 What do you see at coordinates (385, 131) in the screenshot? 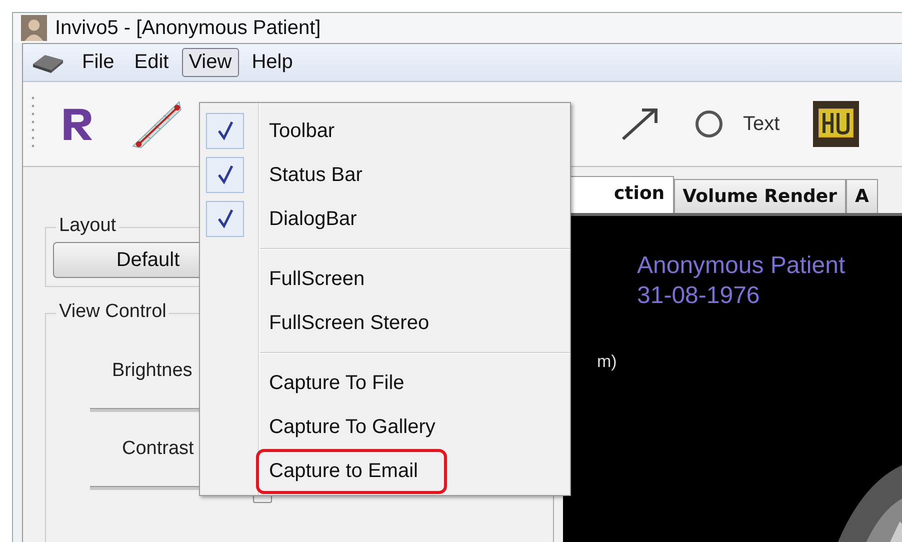
I see `menu-item: Toolbar` at bounding box center [385, 131].